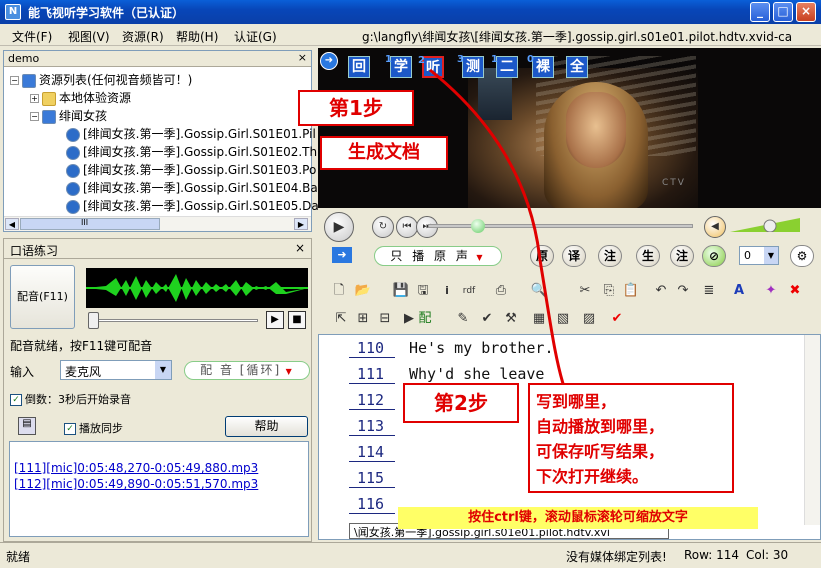 This screenshot has height=568, width=821. What do you see at coordinates (589, 319) in the screenshot?
I see `note-icon: ▨` at bounding box center [589, 319].